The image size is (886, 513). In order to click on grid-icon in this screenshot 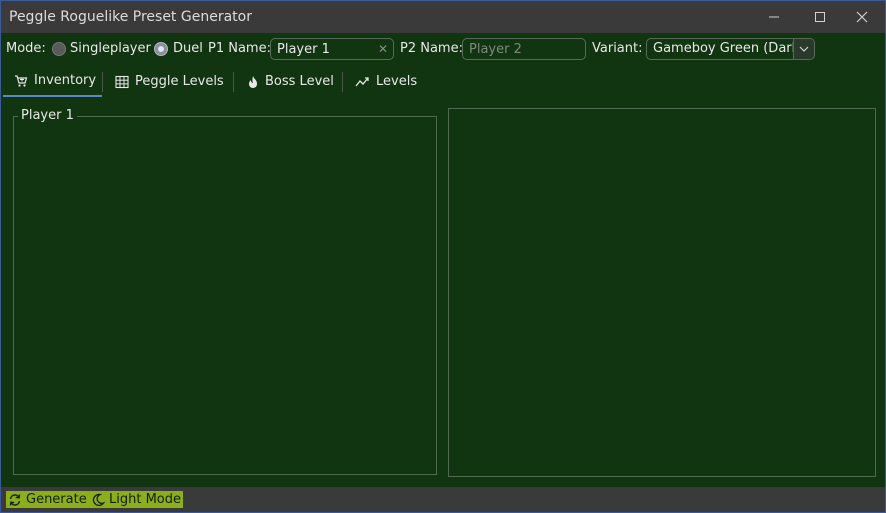, I will do `click(122, 82)`.